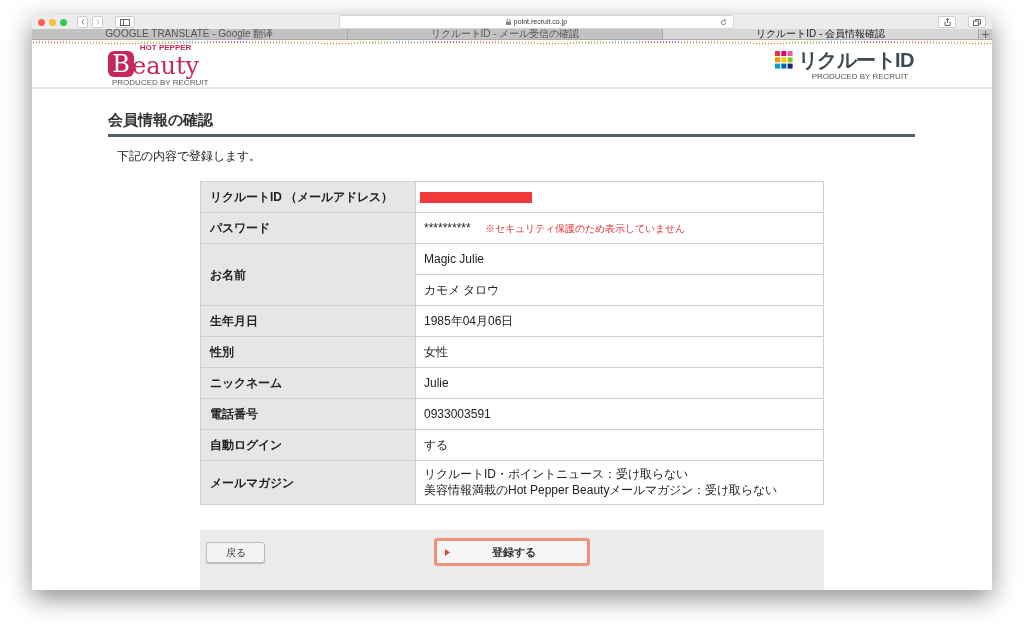 The width and height of the screenshot is (1024, 637). I want to click on field-value: リクルートID・ポイントニュース：受け取らない, so click(556, 474).